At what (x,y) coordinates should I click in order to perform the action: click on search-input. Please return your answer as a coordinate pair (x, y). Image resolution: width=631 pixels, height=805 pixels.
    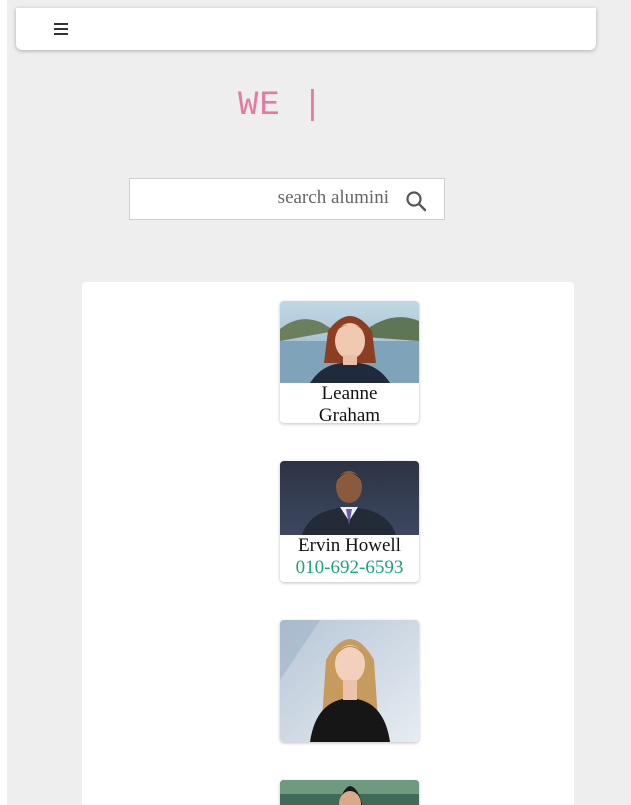
    Looking at the image, I should click on (262, 199).